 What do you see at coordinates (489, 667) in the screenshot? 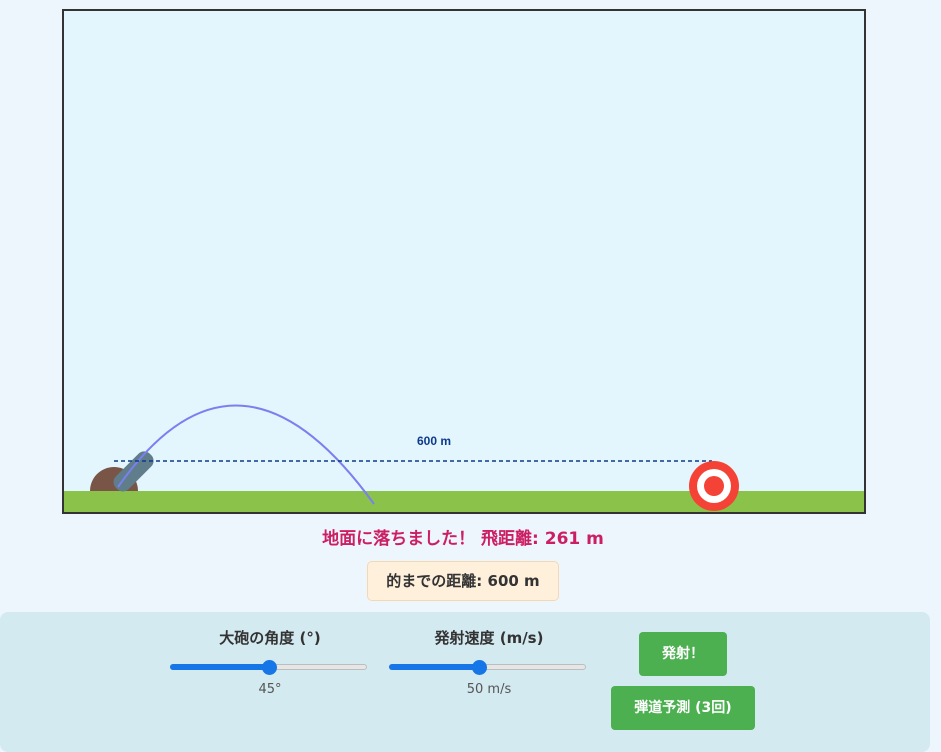
I see `speed-slider` at bounding box center [489, 667].